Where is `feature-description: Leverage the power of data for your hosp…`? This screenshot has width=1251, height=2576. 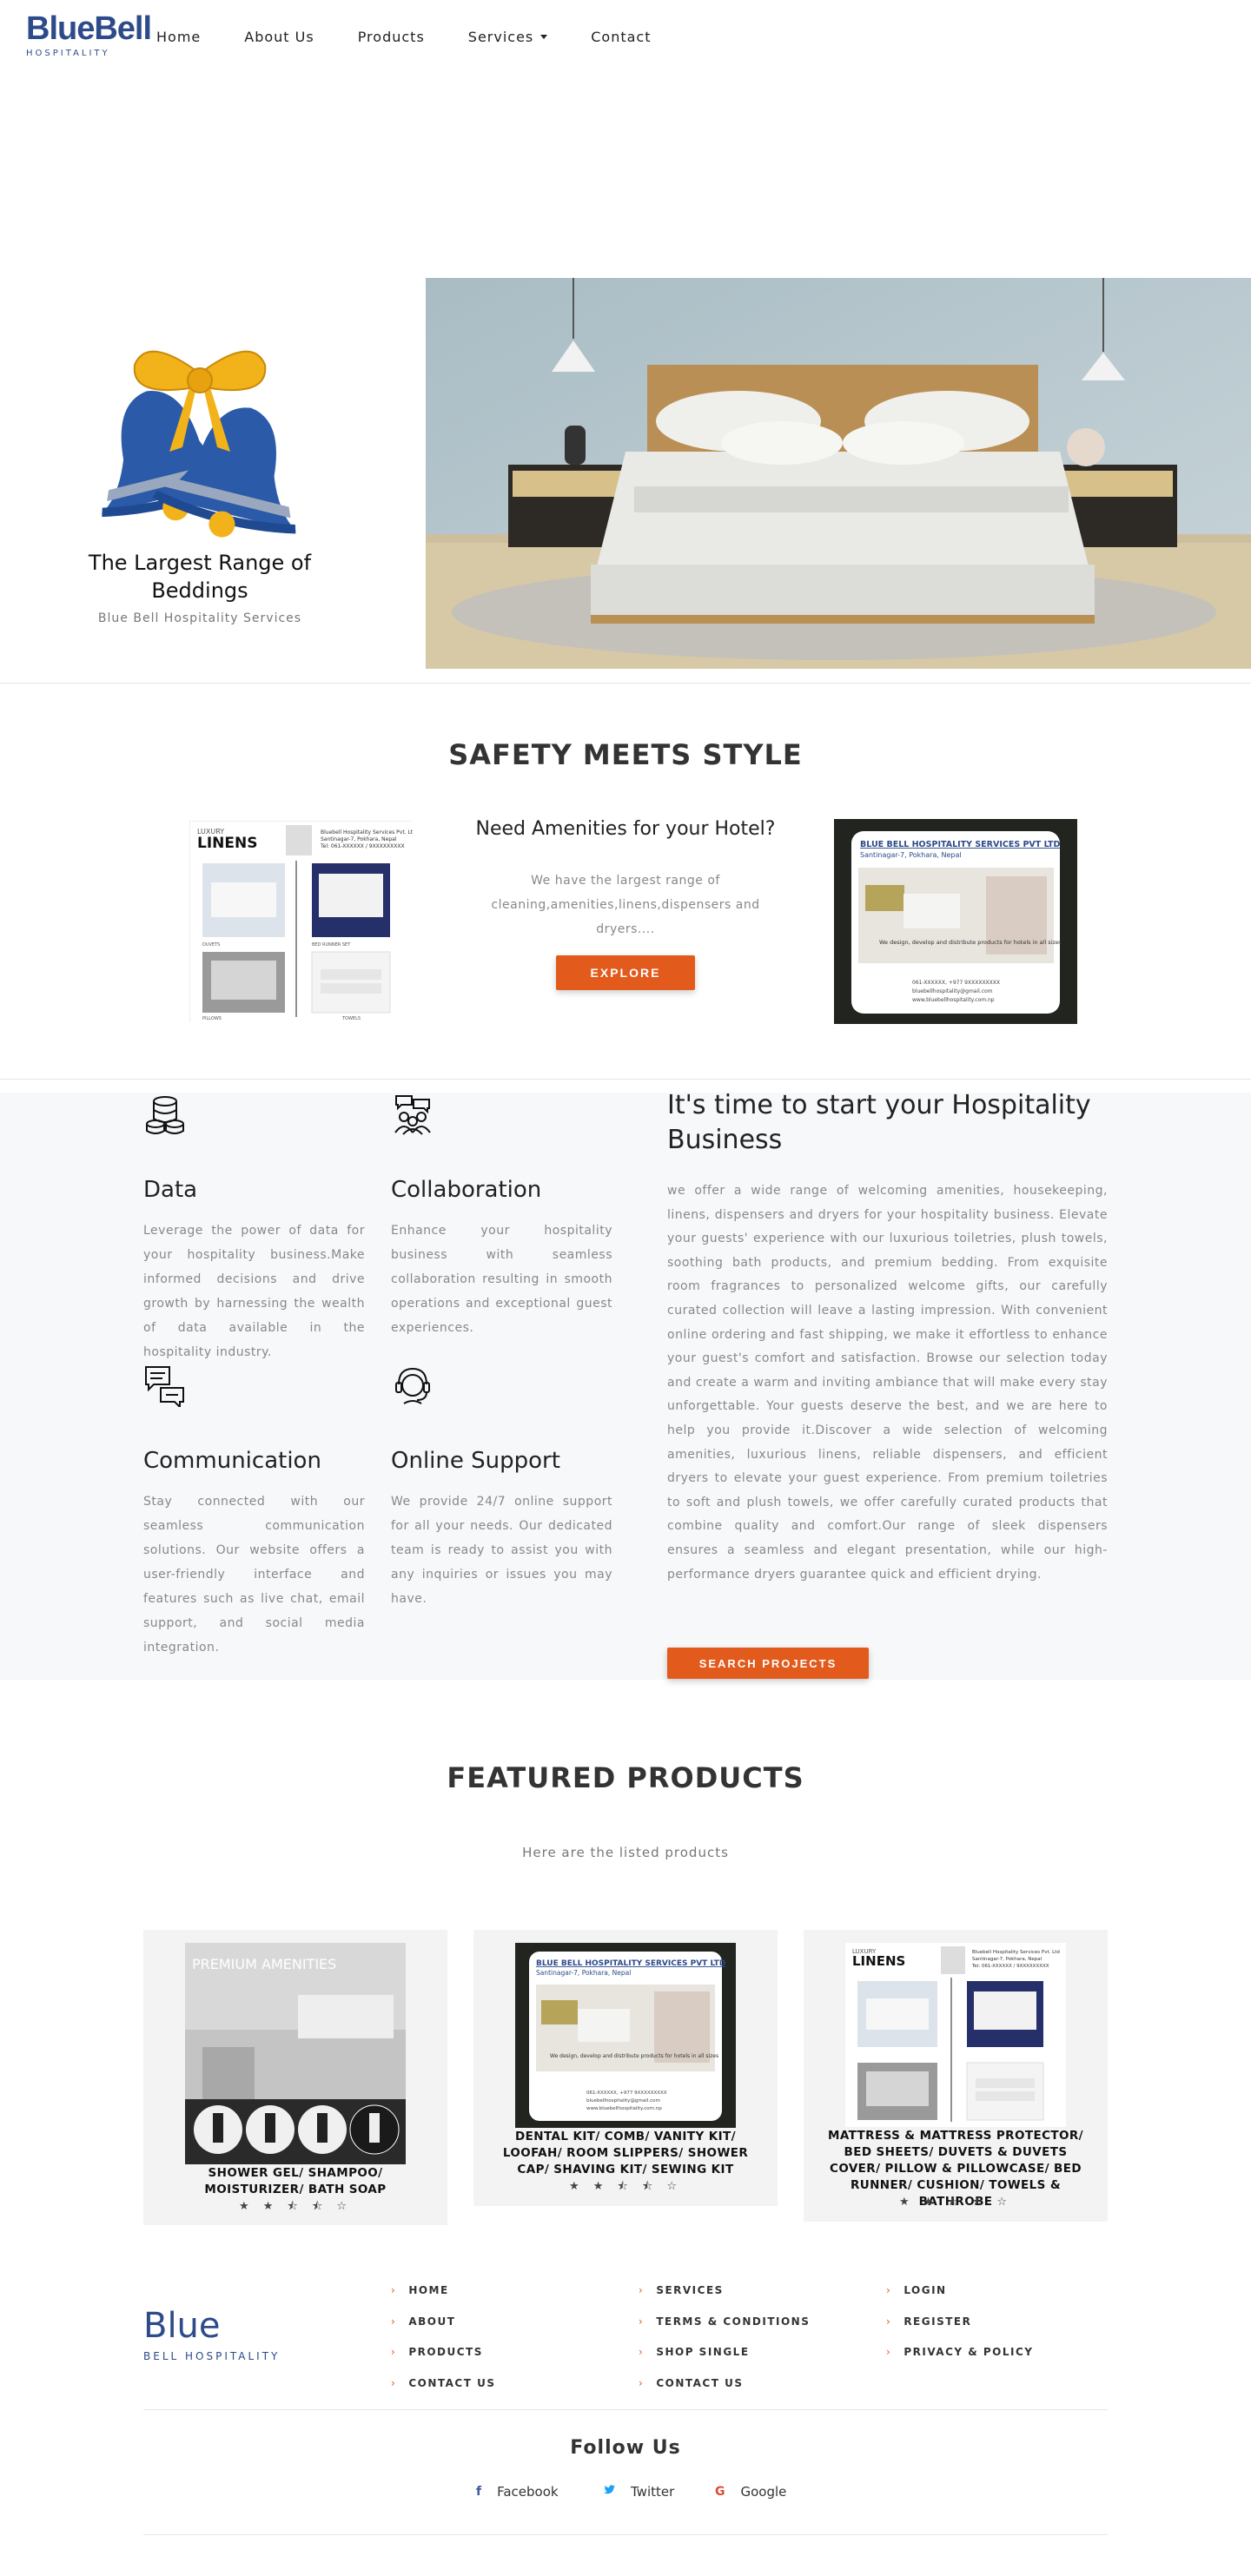 feature-description: Leverage the power of data for your hosp… is located at coordinates (254, 1291).